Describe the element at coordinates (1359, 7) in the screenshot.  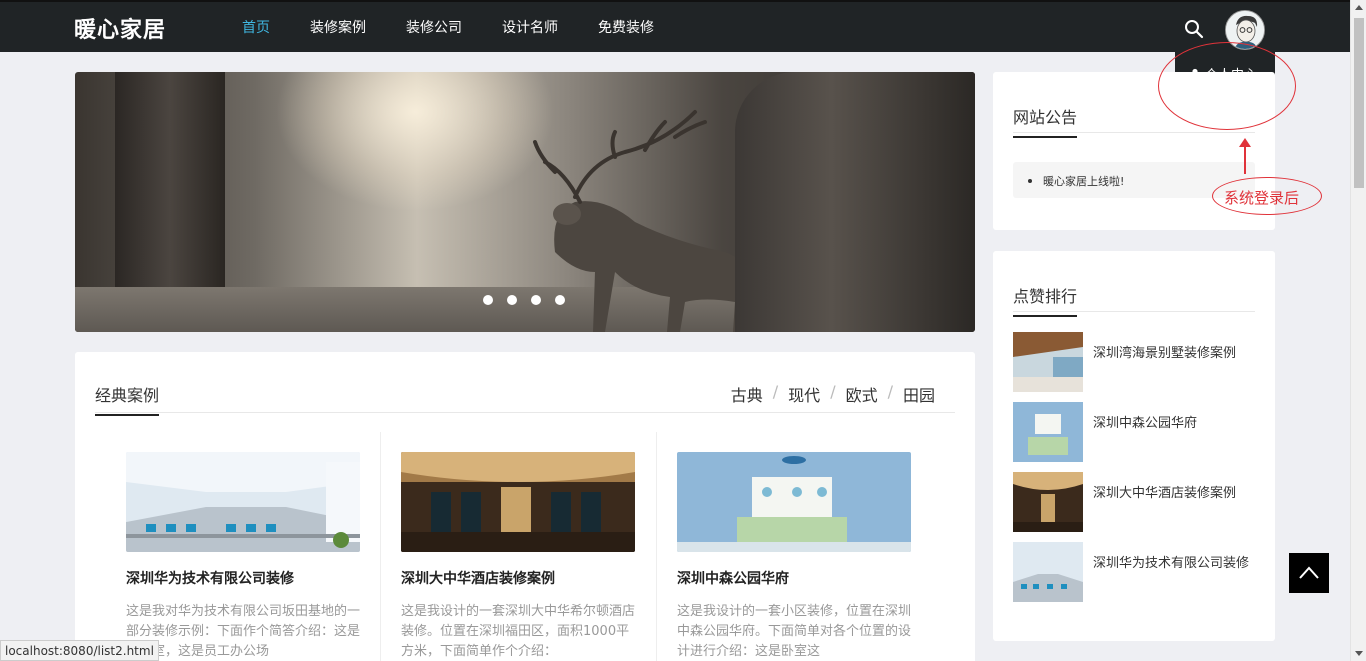
I see `scroll-up-arrow-icon` at that location.